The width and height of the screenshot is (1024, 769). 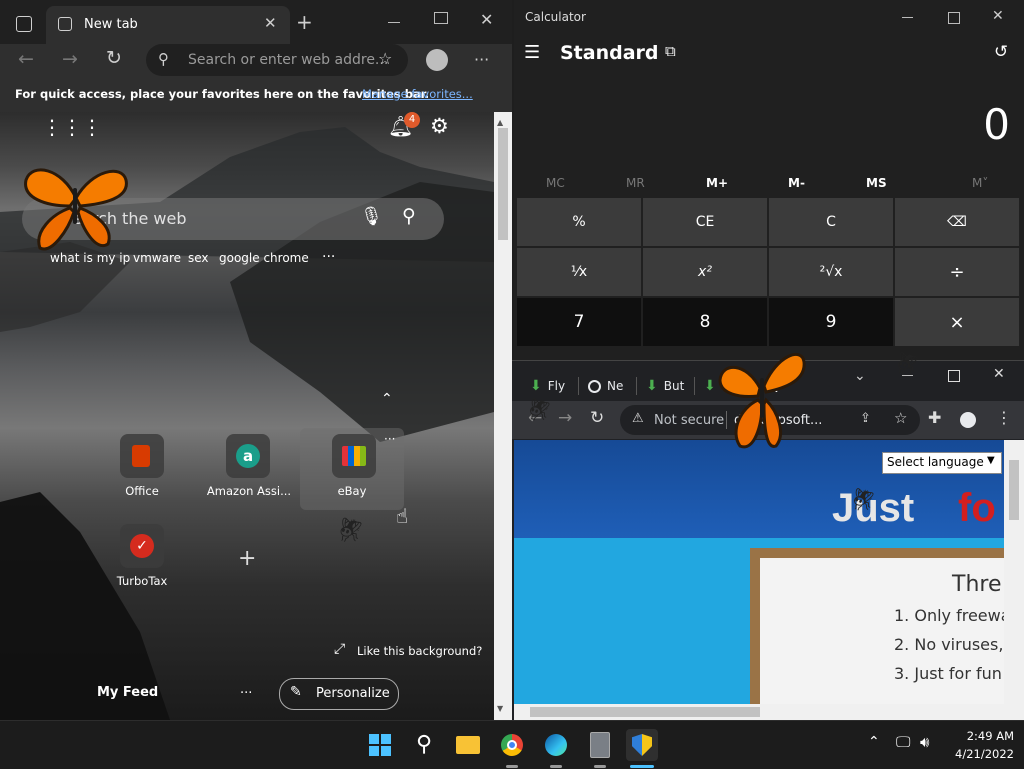 I want to click on suggestion-2: vmware, so click(x=157, y=258).